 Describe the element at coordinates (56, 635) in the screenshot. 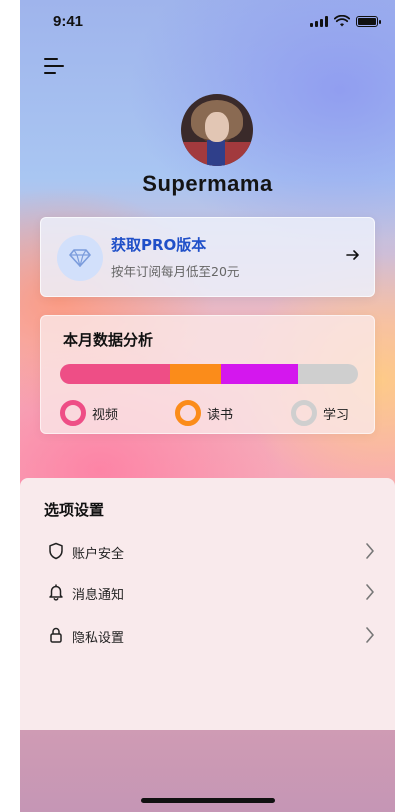

I see `lock-icon` at that location.